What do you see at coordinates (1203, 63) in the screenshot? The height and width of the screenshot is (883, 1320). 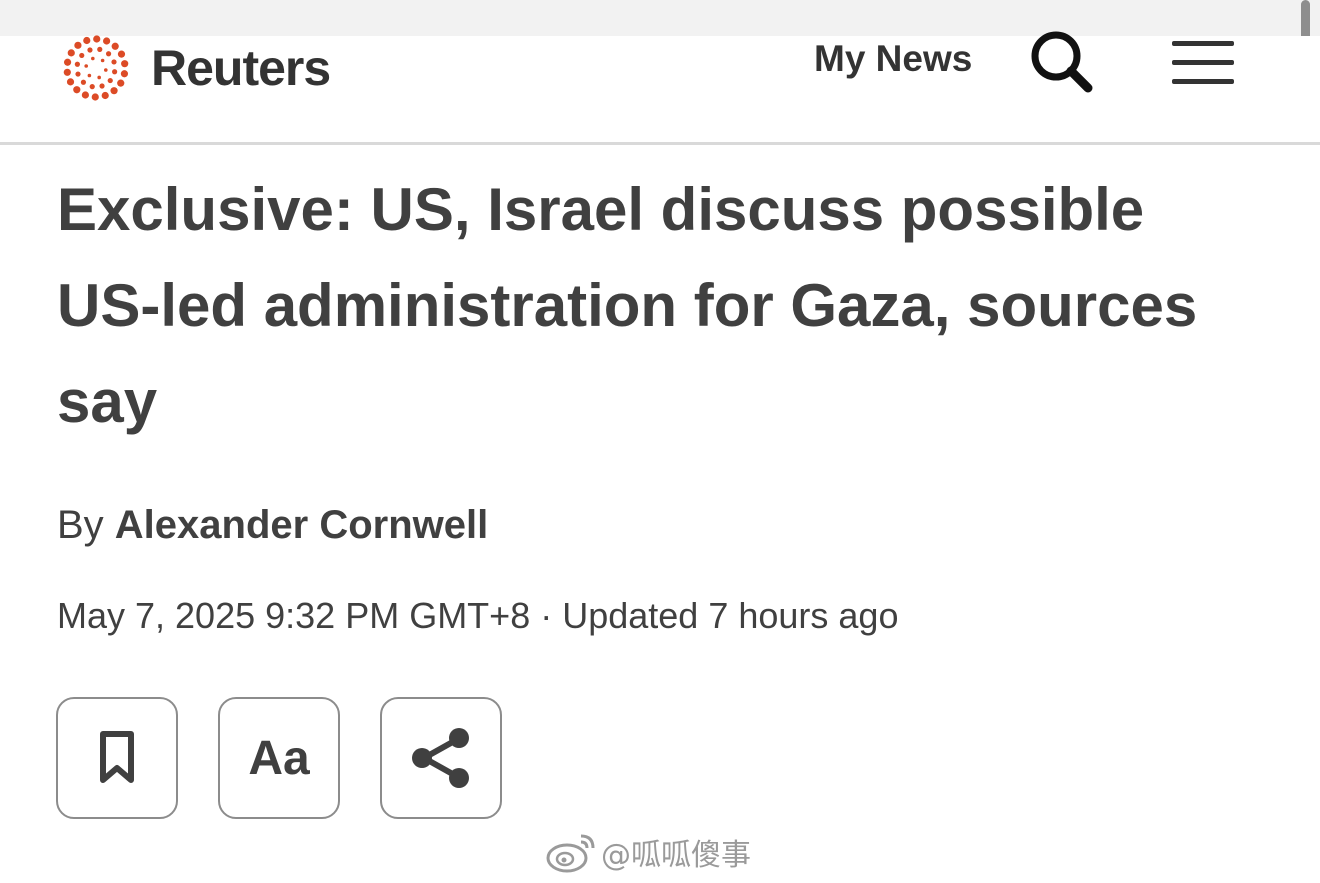 I see `hamburger-menu-icon` at bounding box center [1203, 63].